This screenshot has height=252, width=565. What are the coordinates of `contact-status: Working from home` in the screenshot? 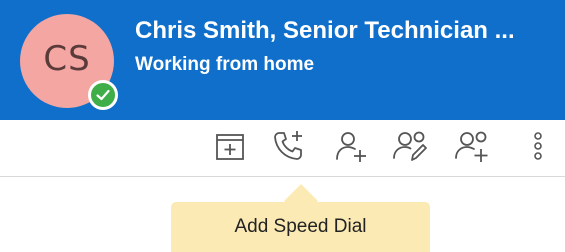 It's located at (225, 64).